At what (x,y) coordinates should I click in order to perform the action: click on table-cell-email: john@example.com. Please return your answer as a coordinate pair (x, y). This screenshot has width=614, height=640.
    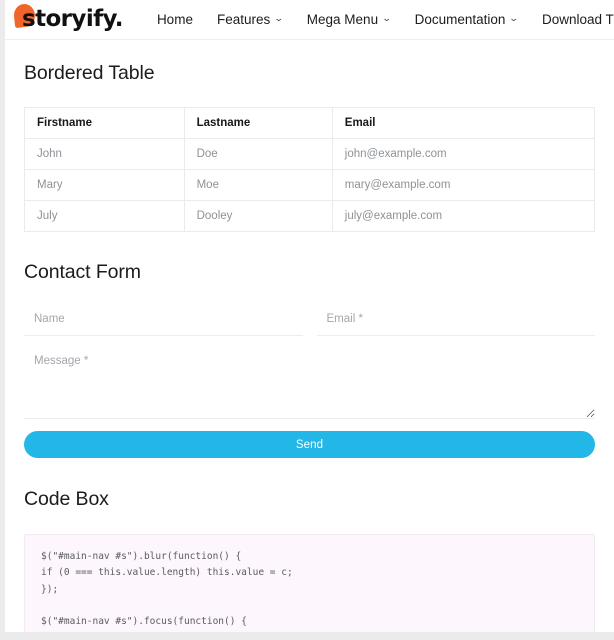
    Looking at the image, I should click on (463, 154).